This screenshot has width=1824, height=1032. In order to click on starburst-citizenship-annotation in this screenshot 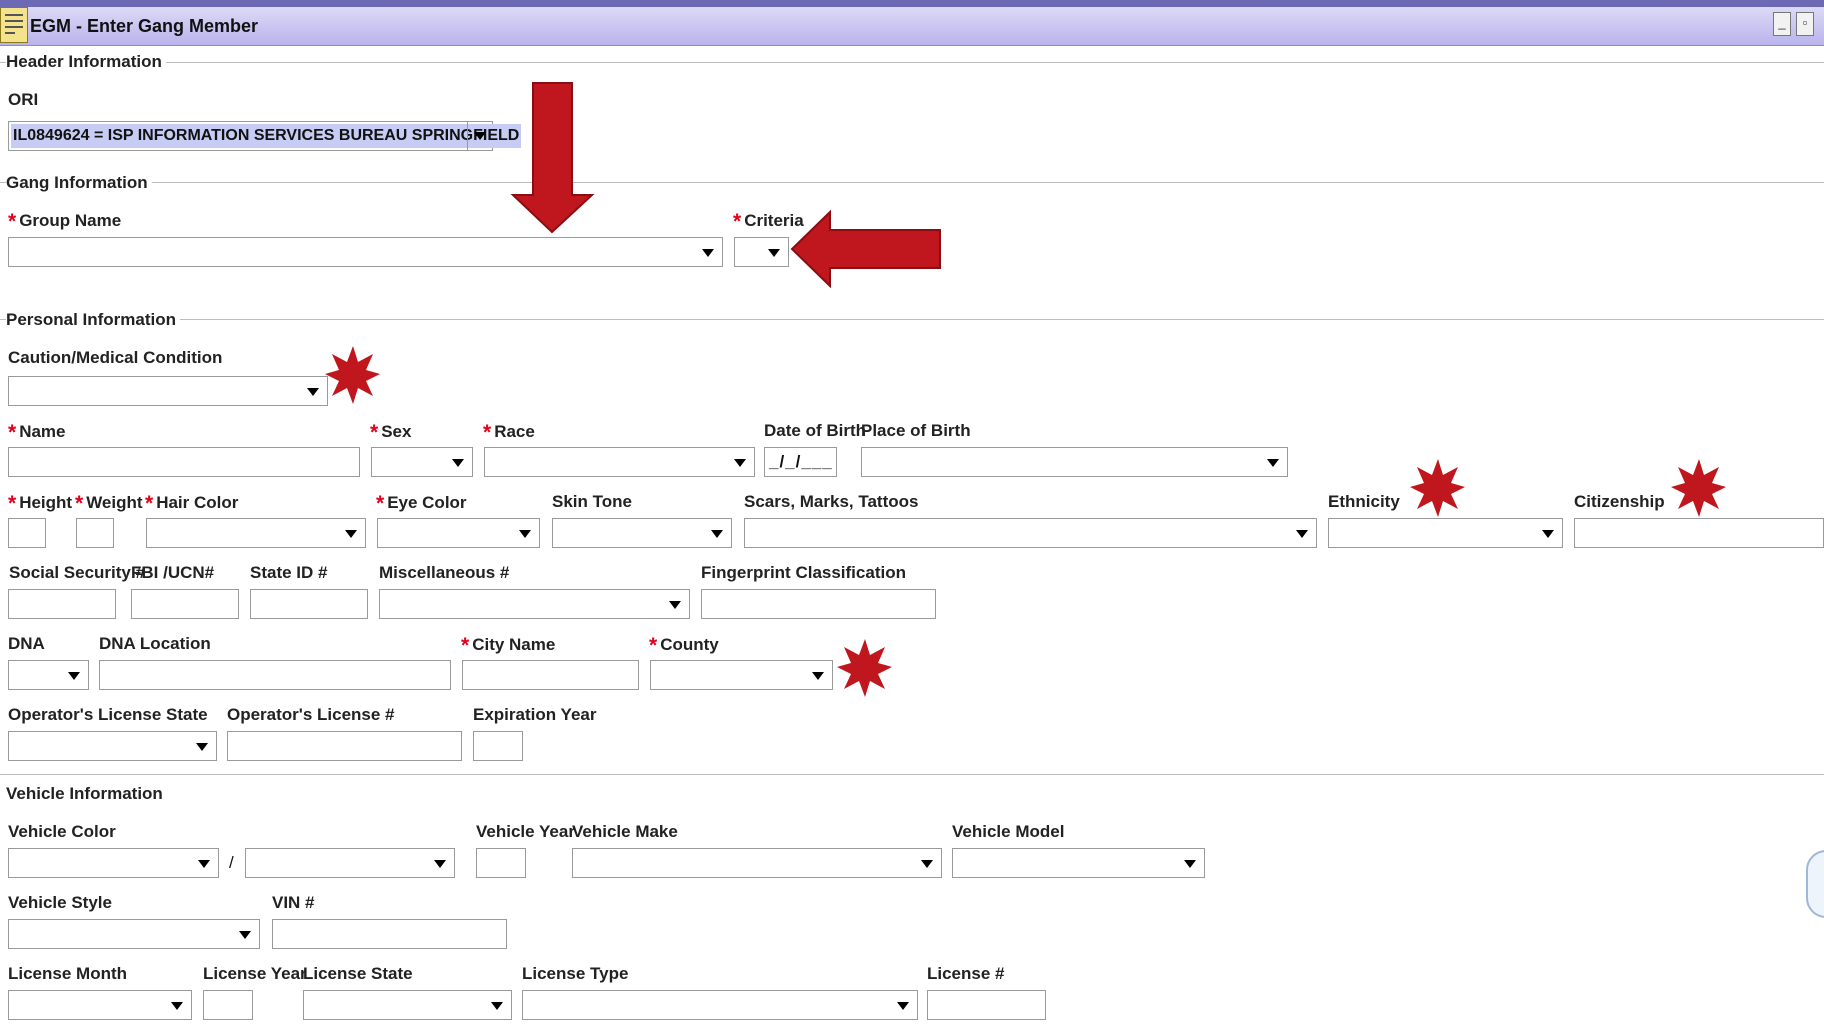, I will do `click(1698, 488)`.